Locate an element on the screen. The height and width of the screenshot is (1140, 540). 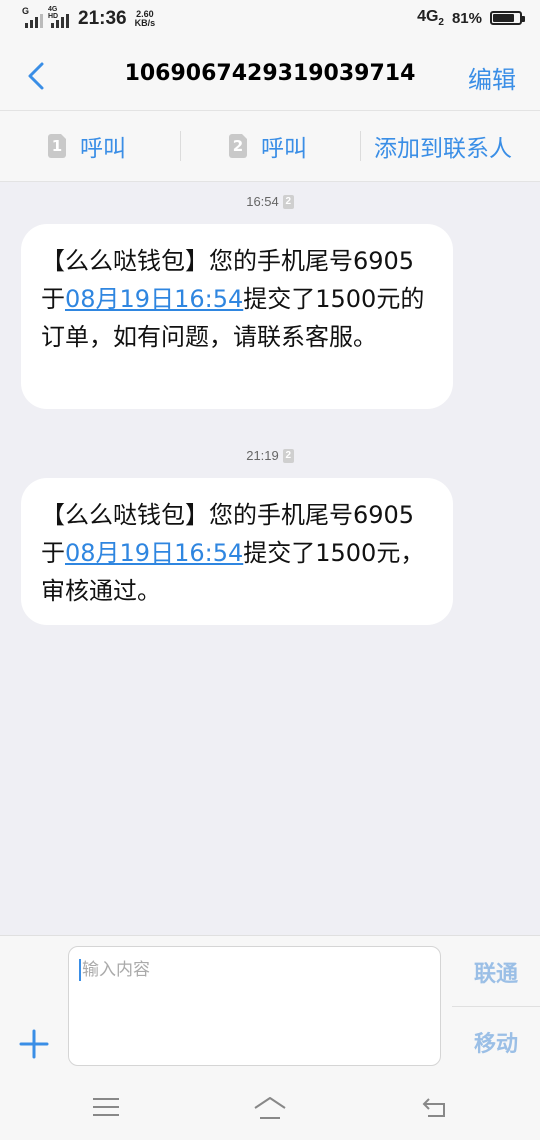
clock: 21:36 is located at coordinates (102, 18).